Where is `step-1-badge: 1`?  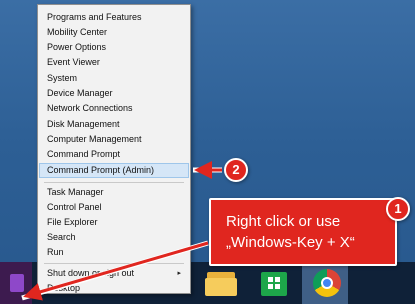
step-1-badge: 1 is located at coordinates (398, 209).